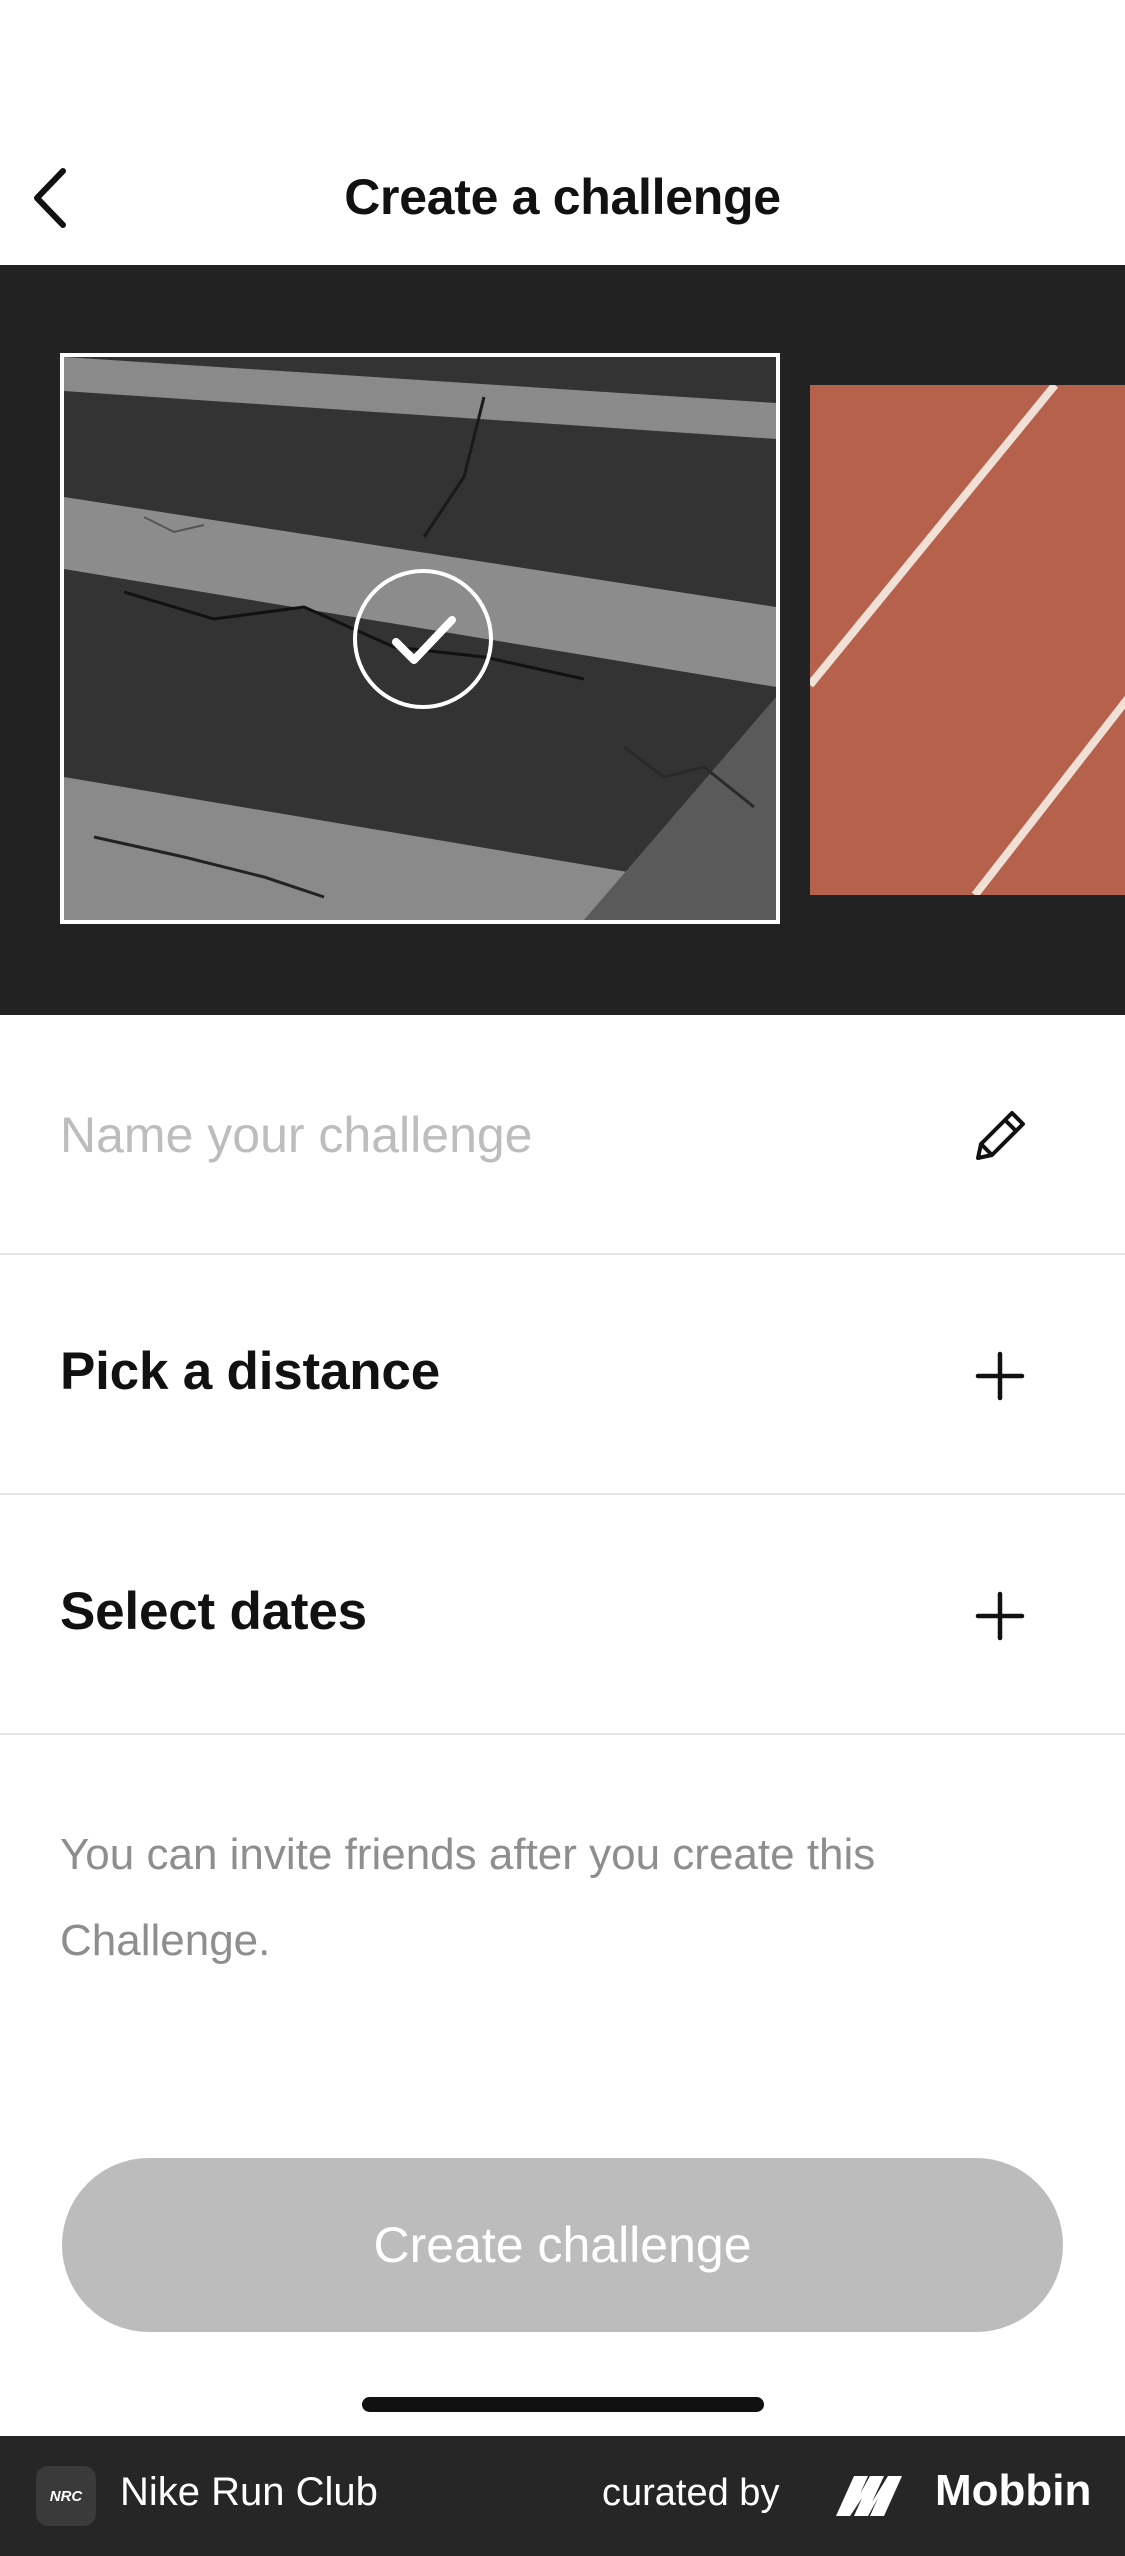 The width and height of the screenshot is (1125, 2556). I want to click on carousel-card-track, so click(967, 640).